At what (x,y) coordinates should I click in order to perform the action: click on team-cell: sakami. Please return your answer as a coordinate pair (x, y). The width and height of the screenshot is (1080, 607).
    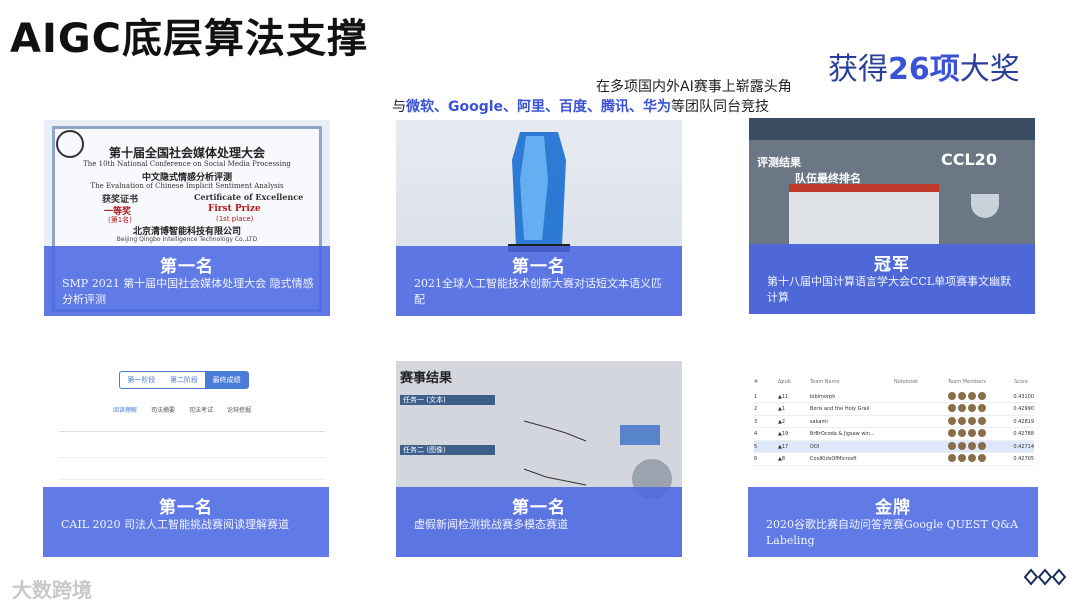
    Looking at the image, I should click on (818, 421).